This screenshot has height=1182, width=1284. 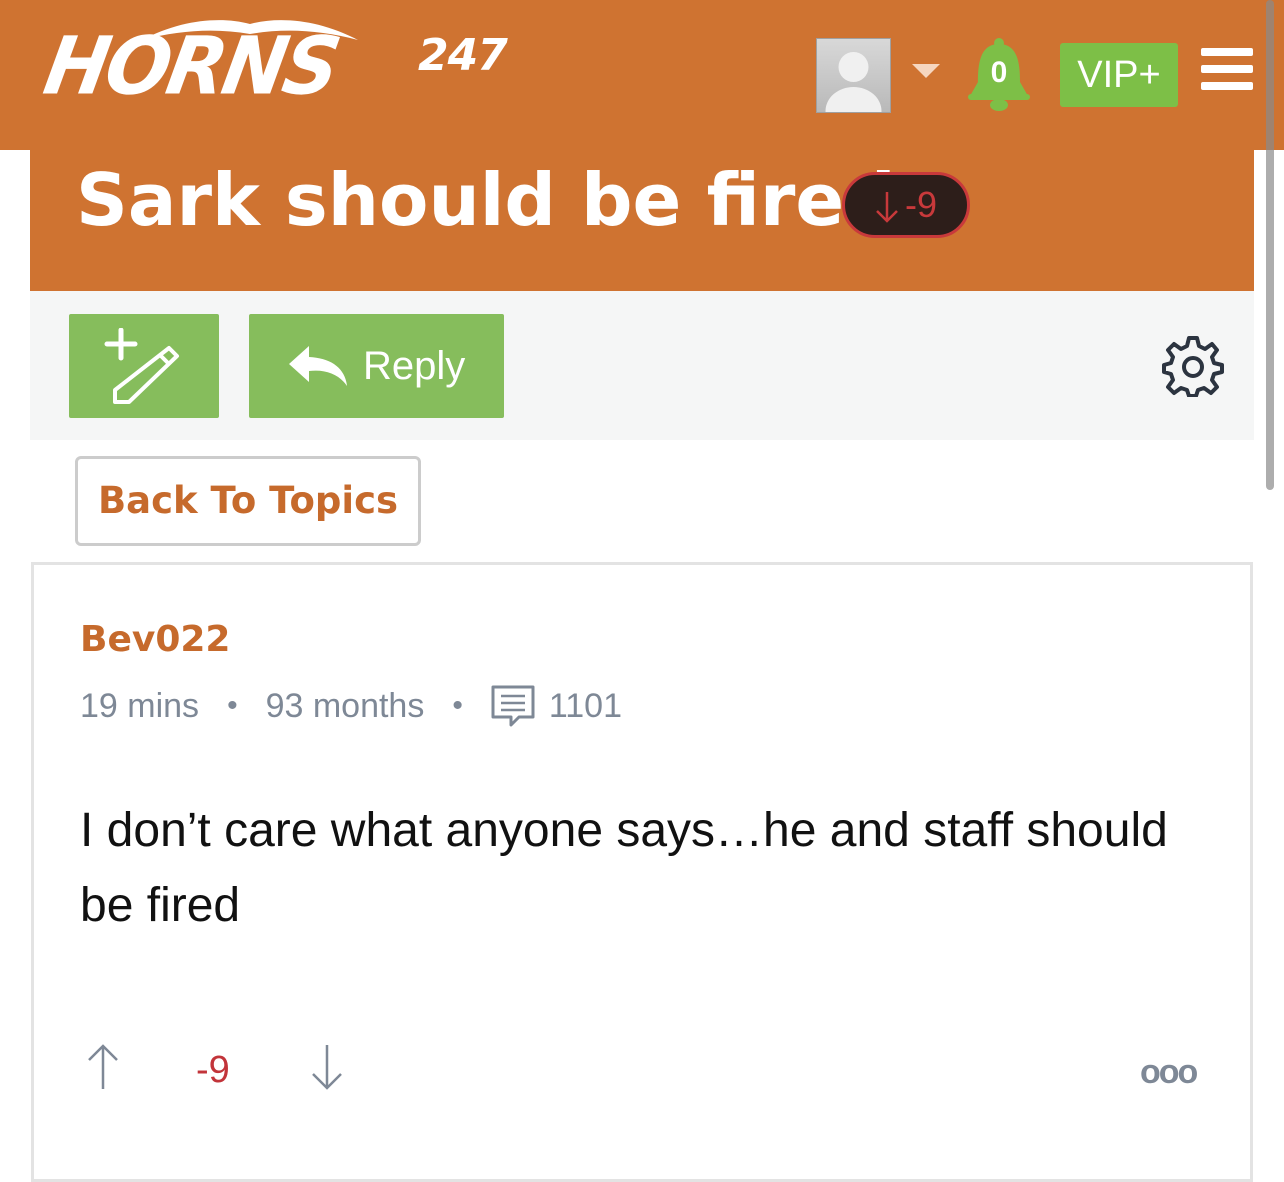 What do you see at coordinates (463, 55) in the screenshot?
I see `logo-superscript: 247` at bounding box center [463, 55].